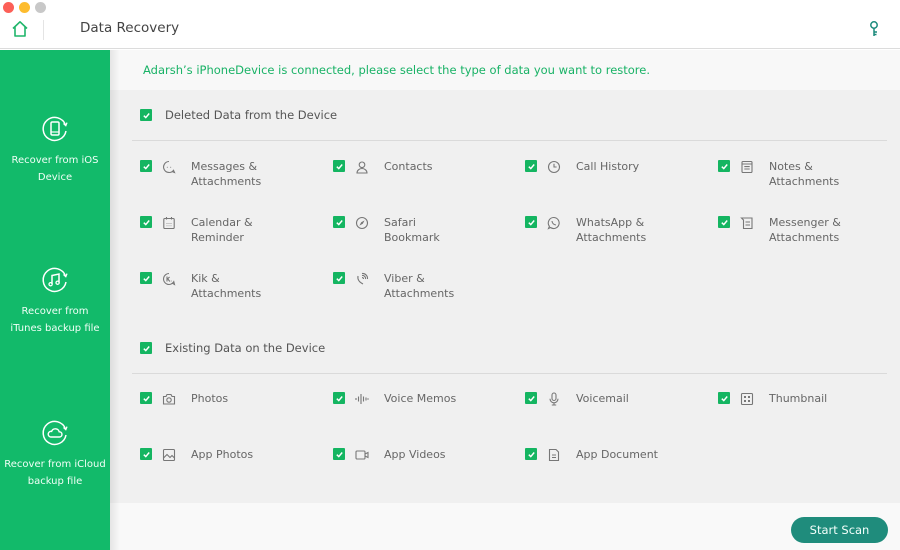 The image size is (900, 550). Describe the element at coordinates (222, 454) in the screenshot. I see `option-label-line: App Photos` at that location.